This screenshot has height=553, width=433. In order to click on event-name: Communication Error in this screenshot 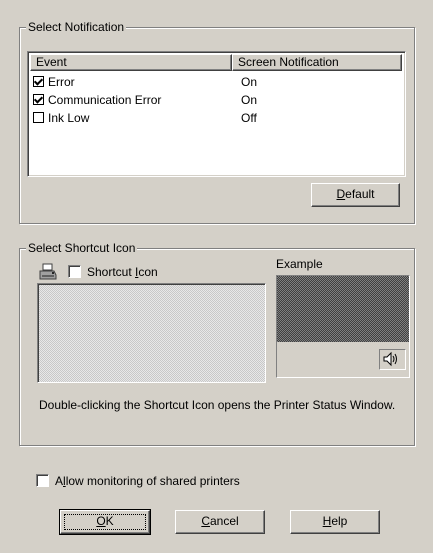, I will do `click(105, 100)`.